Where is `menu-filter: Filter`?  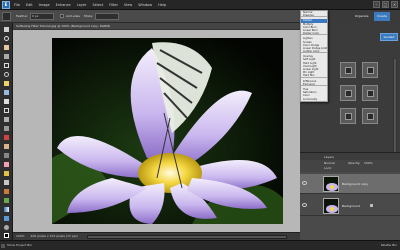
menu-filter: Filter is located at coordinates (113, 5).